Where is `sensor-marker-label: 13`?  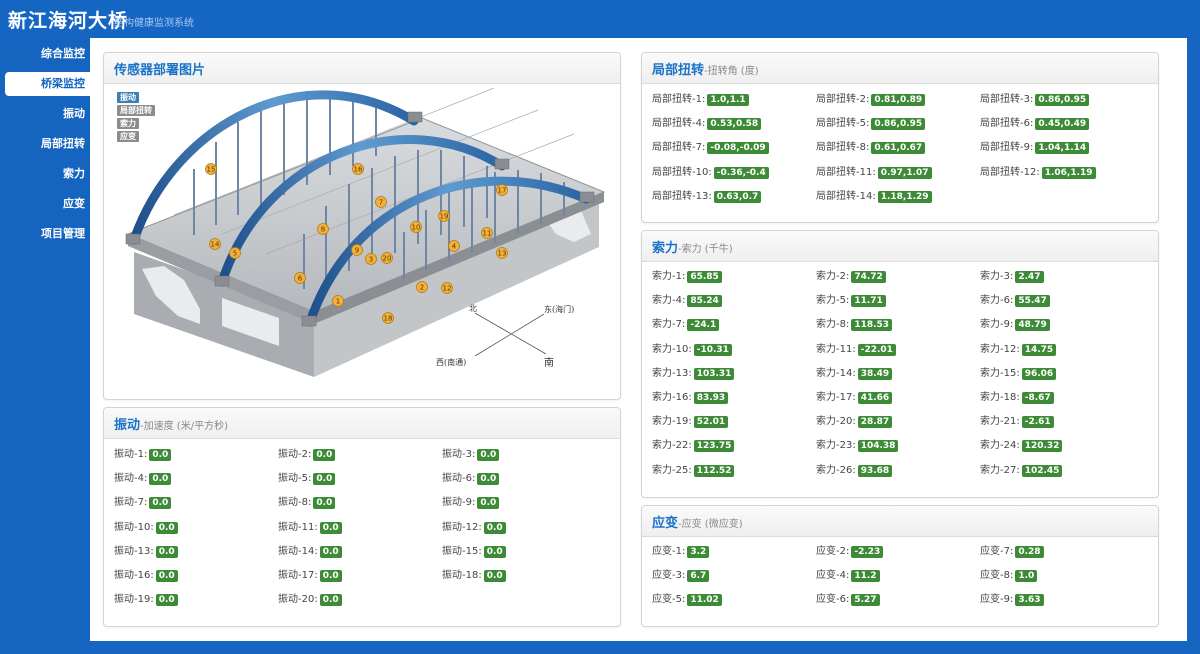 sensor-marker-label: 13 is located at coordinates (502, 254).